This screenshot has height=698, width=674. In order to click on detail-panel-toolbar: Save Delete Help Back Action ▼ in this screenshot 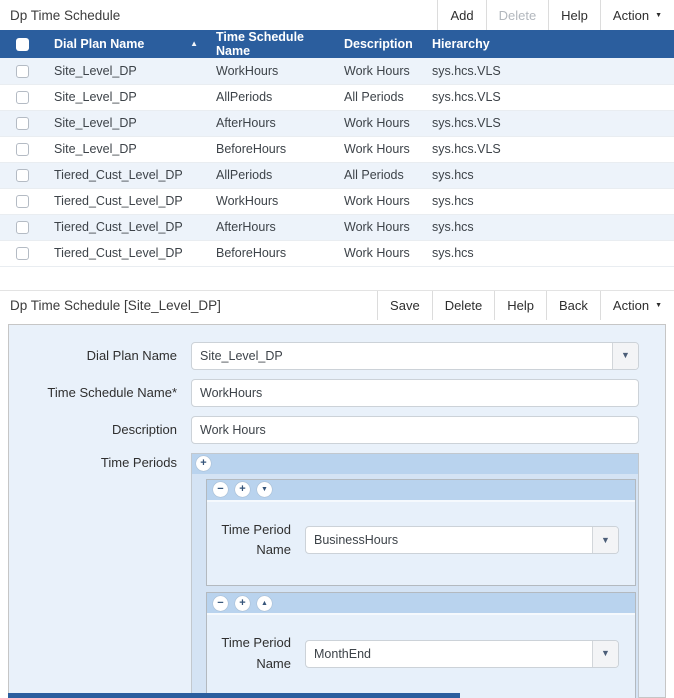, I will do `click(525, 305)`.